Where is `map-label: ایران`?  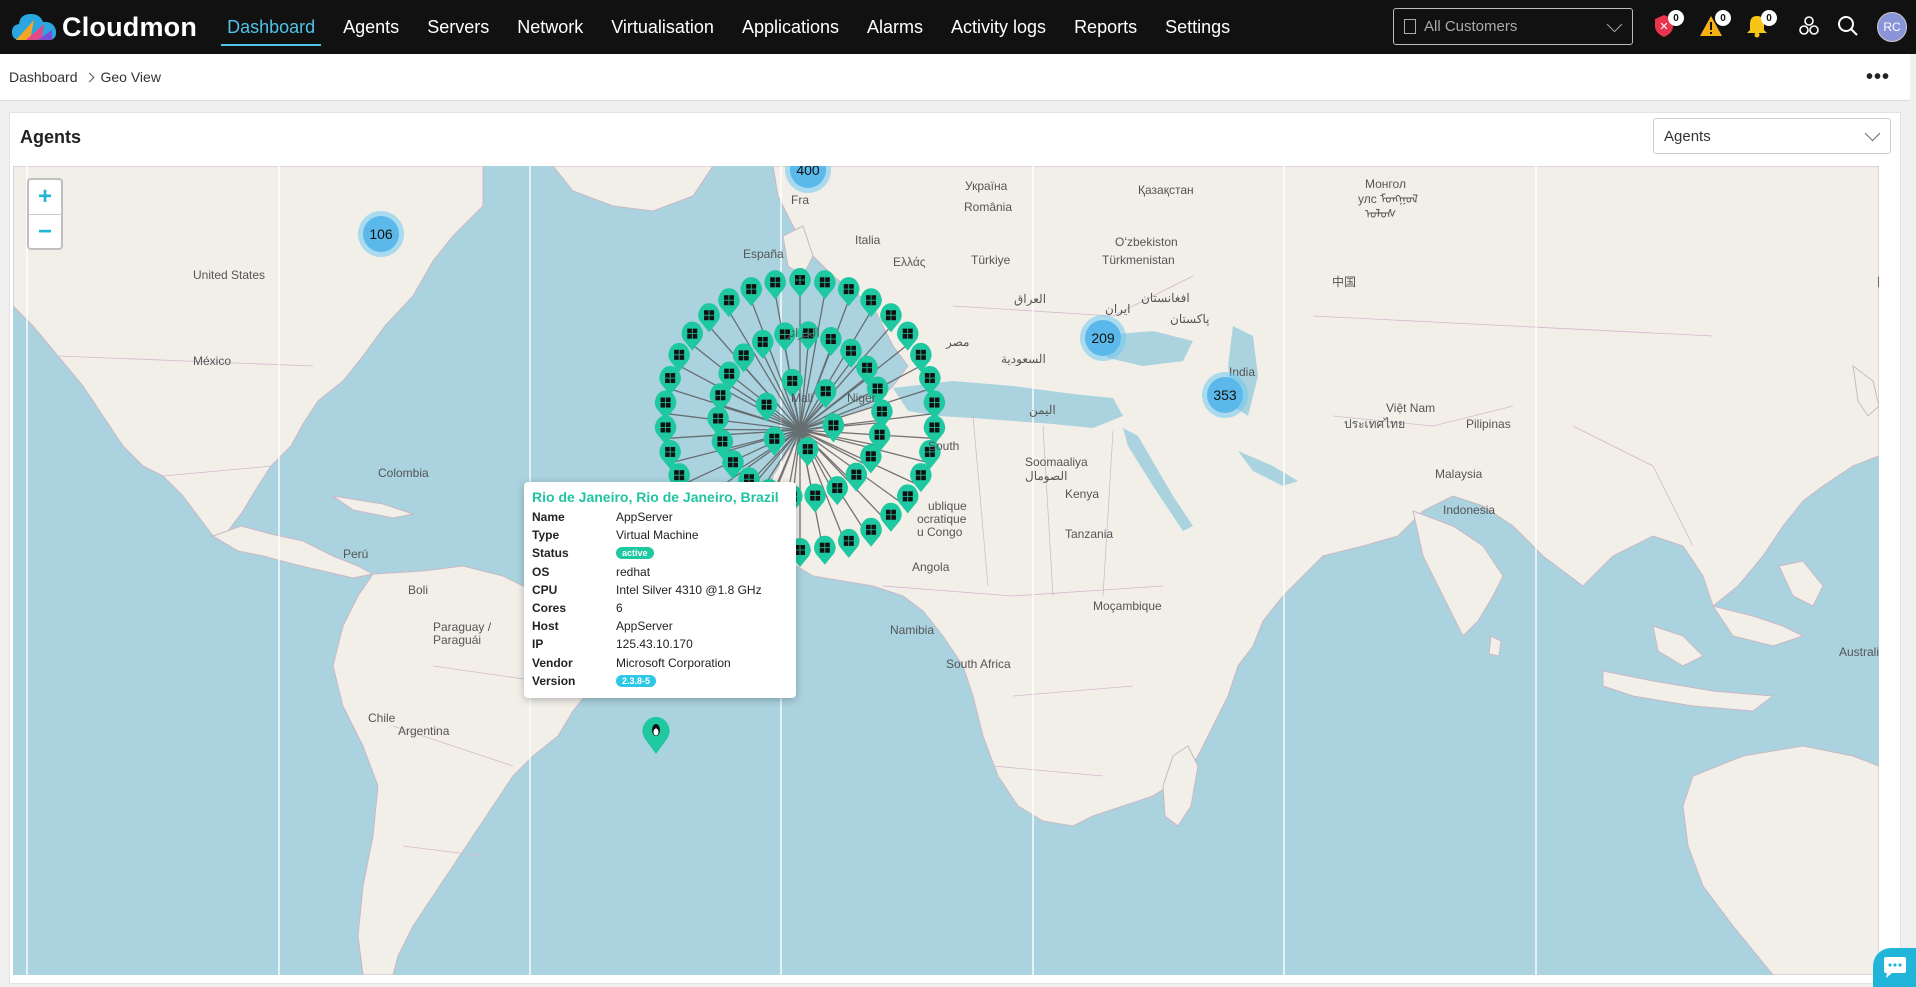 map-label: ایران is located at coordinates (1117, 309).